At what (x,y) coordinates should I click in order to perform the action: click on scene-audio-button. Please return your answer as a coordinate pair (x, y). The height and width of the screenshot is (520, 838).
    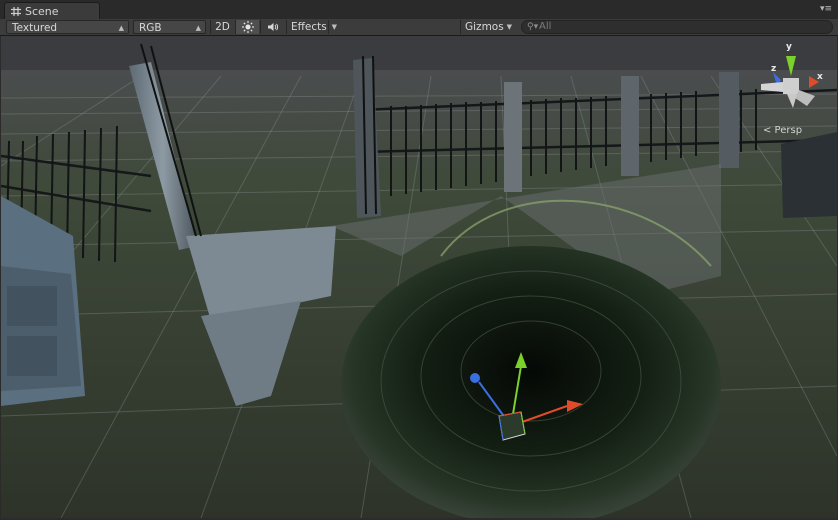
    Looking at the image, I should click on (272, 27).